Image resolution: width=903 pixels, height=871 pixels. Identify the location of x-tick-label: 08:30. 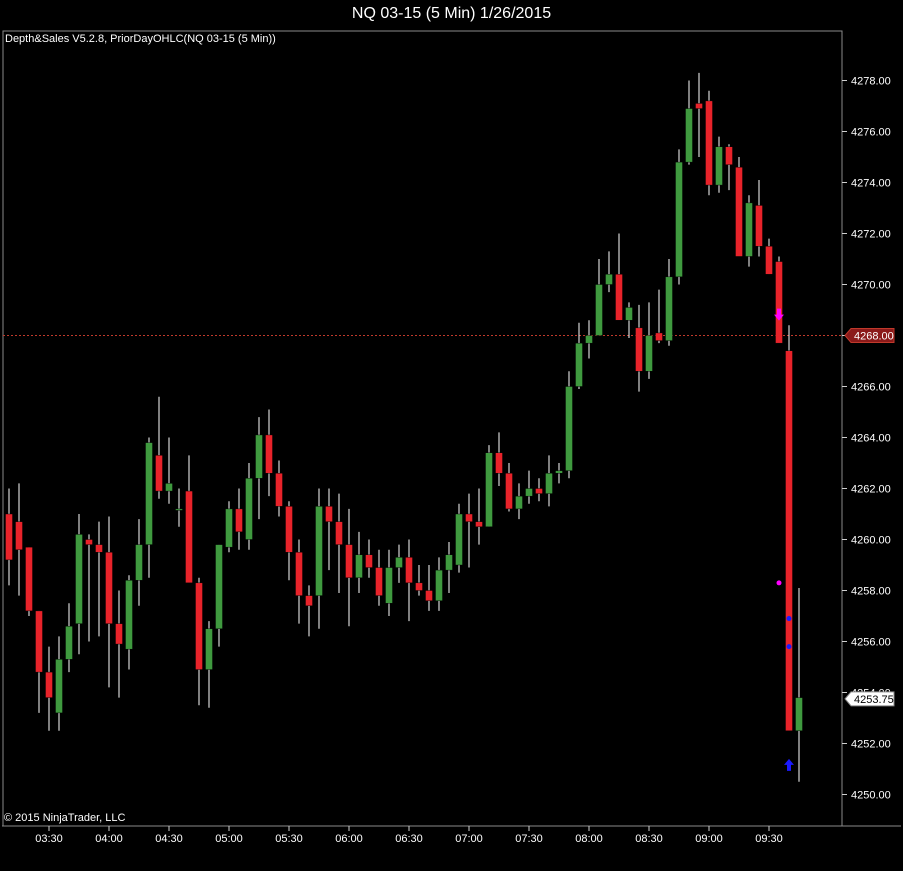
(649, 839).